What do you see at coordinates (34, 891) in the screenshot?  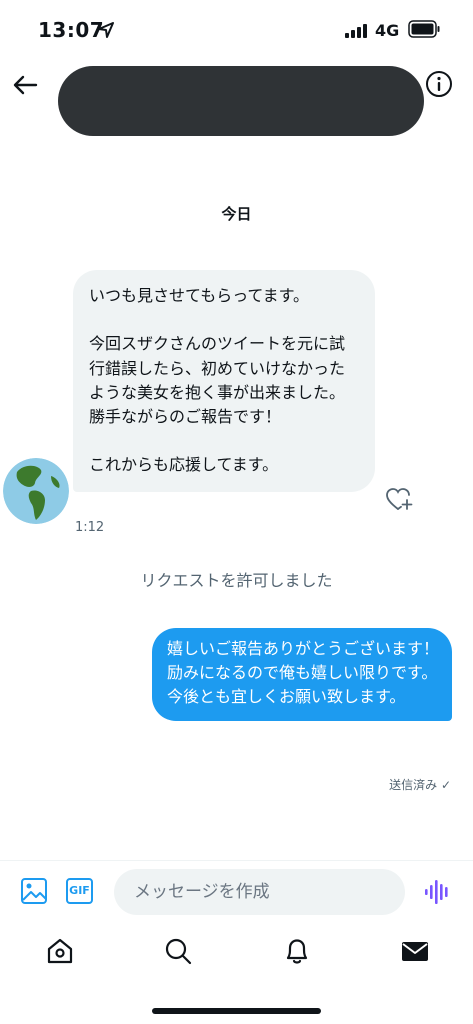 I see `image-icon` at bounding box center [34, 891].